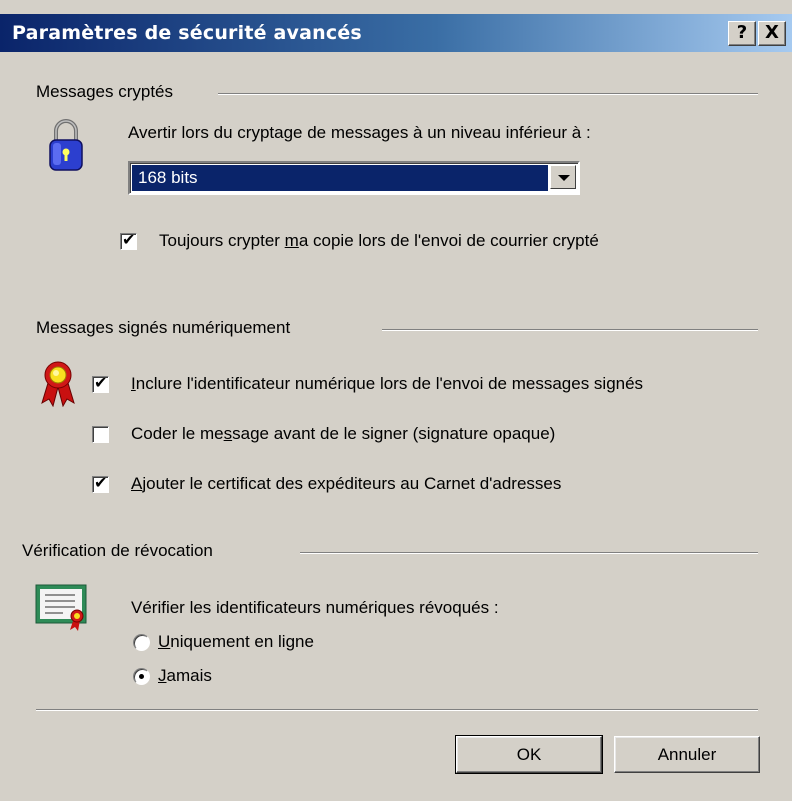 This screenshot has width=792, height=801. Describe the element at coordinates (772, 33) in the screenshot. I see `close-button: X` at that location.